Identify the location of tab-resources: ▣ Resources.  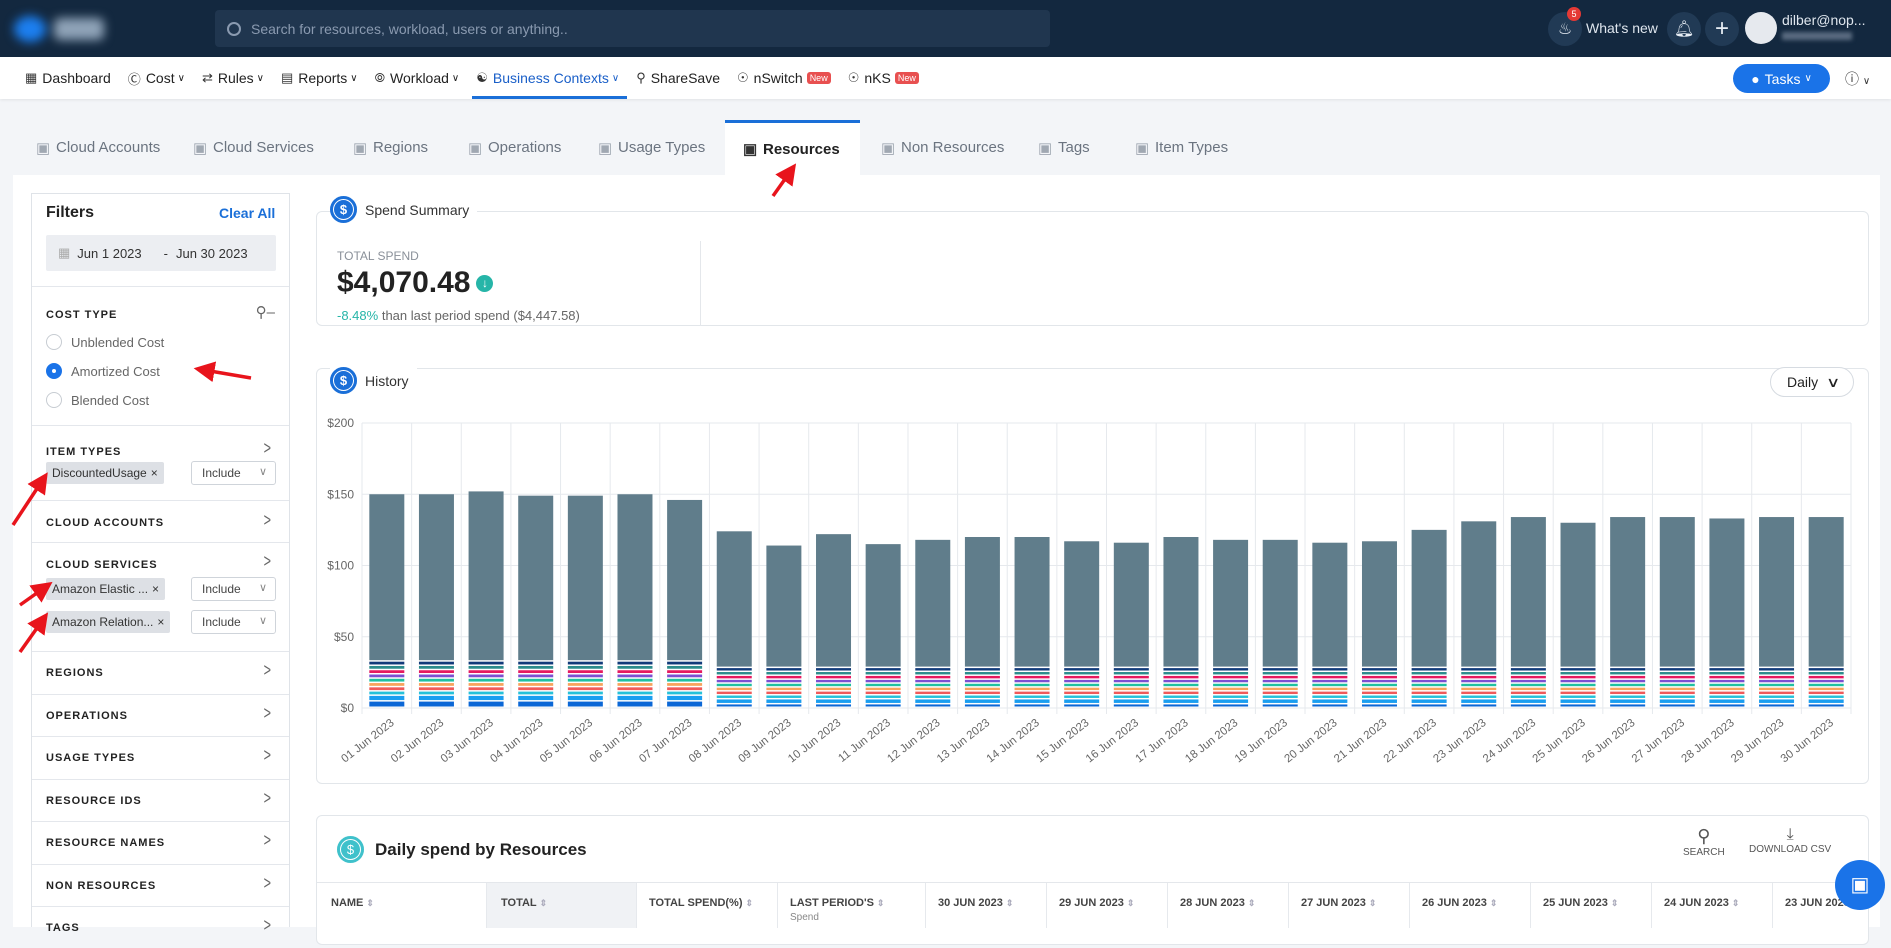
(792, 147).